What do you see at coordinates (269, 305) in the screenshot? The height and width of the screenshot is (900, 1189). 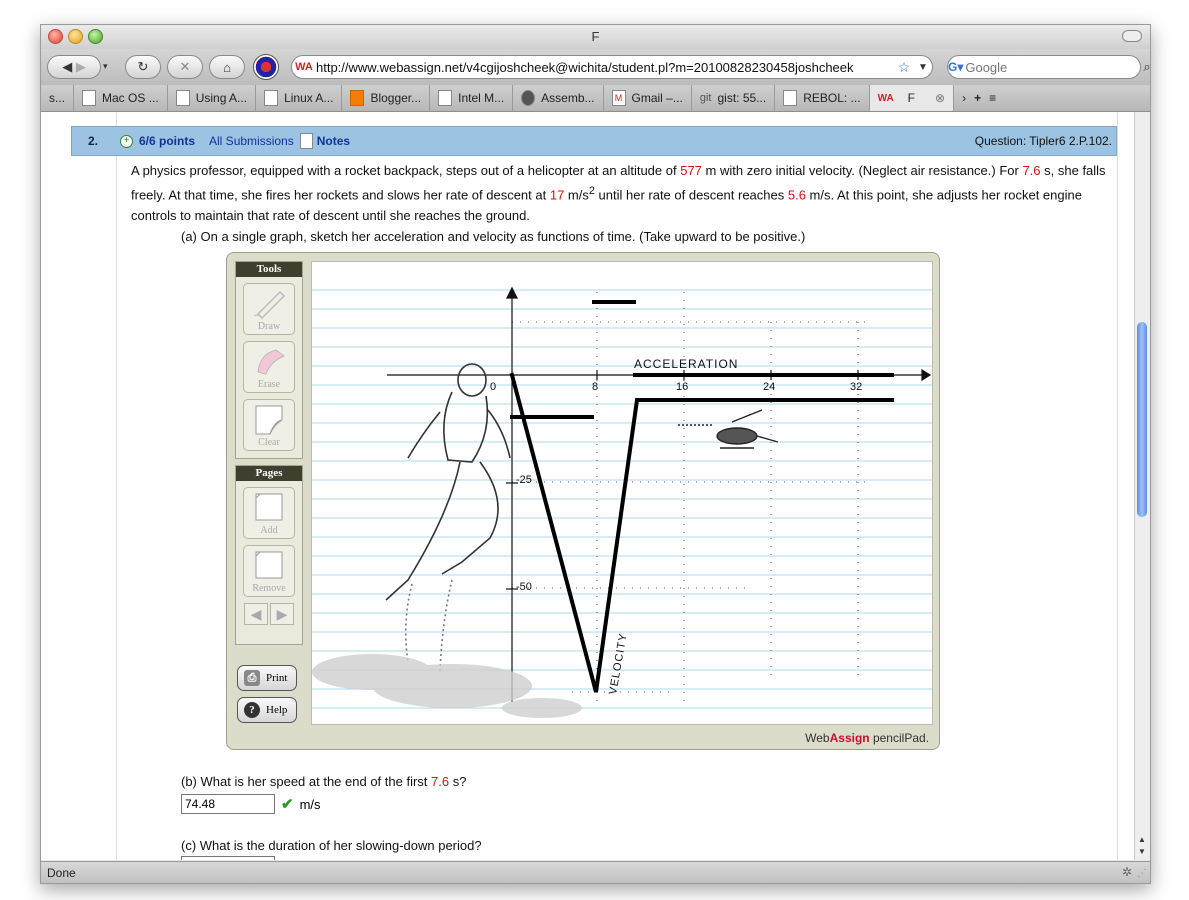 I see `pencil-icon` at bounding box center [269, 305].